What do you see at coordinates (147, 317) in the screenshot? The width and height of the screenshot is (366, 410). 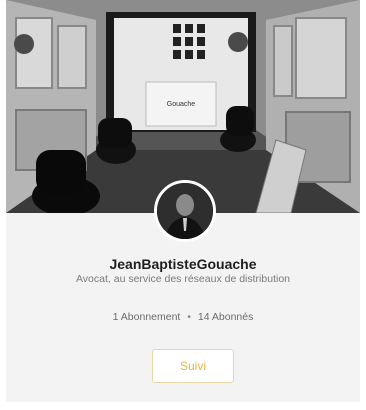 I see `following-count: 1 Abonnement` at bounding box center [147, 317].